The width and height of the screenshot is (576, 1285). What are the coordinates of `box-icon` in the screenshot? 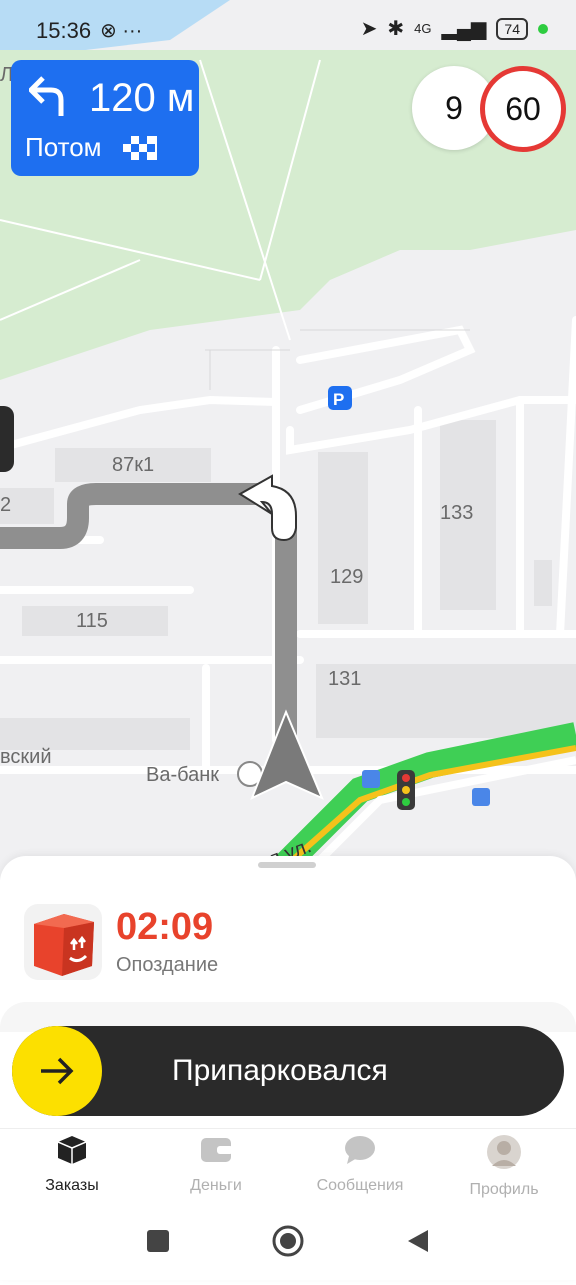 It's located at (72, 1150).